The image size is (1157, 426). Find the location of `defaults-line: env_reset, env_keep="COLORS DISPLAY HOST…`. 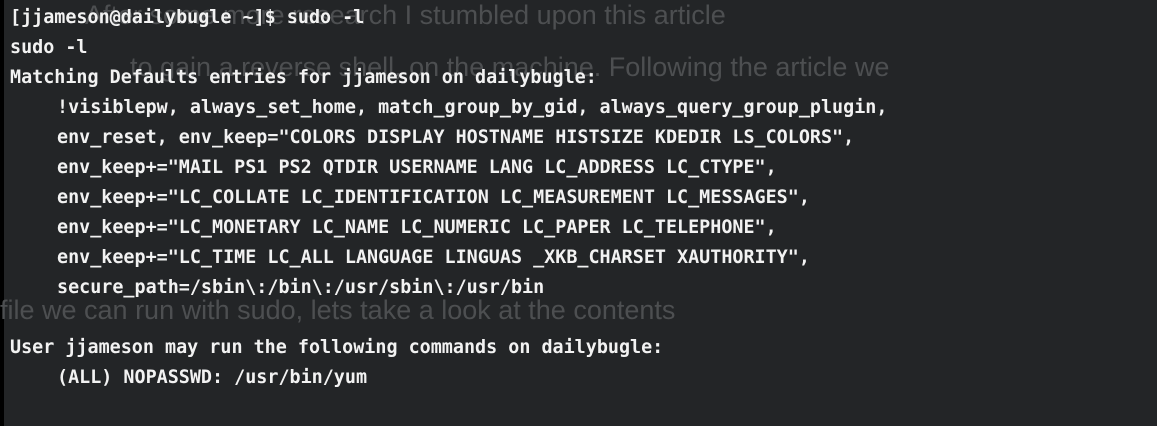

defaults-line: env_reset, env_keep="COLORS DISPLAY HOST… is located at coordinates (456, 137).